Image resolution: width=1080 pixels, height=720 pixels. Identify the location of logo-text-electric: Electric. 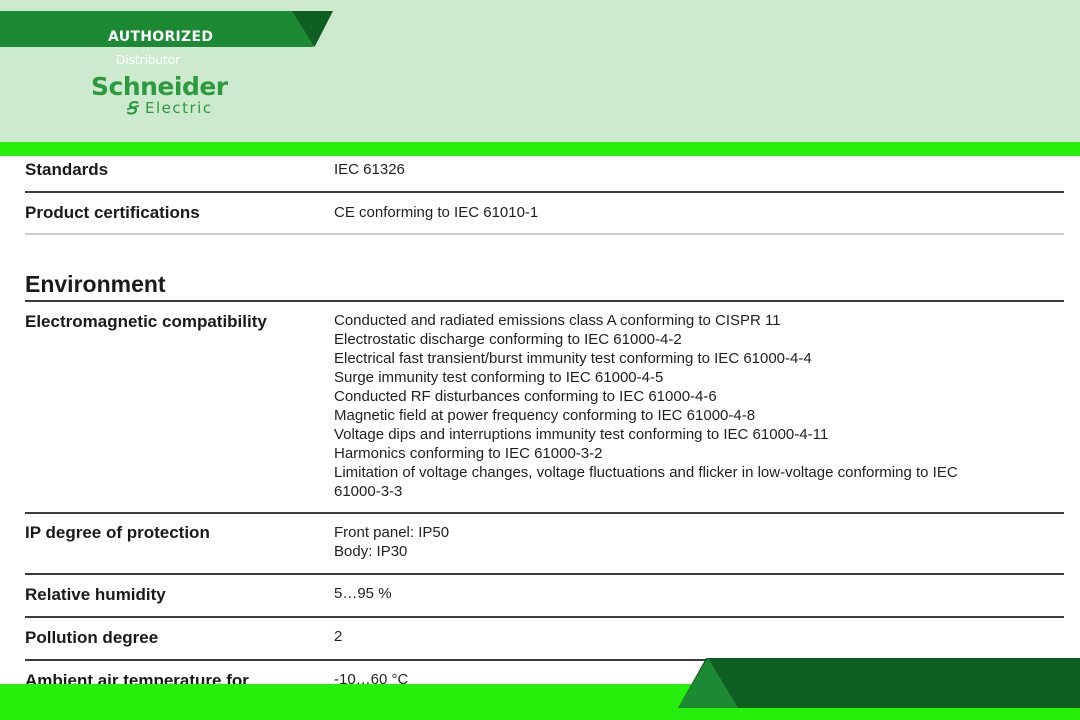
(179, 108).